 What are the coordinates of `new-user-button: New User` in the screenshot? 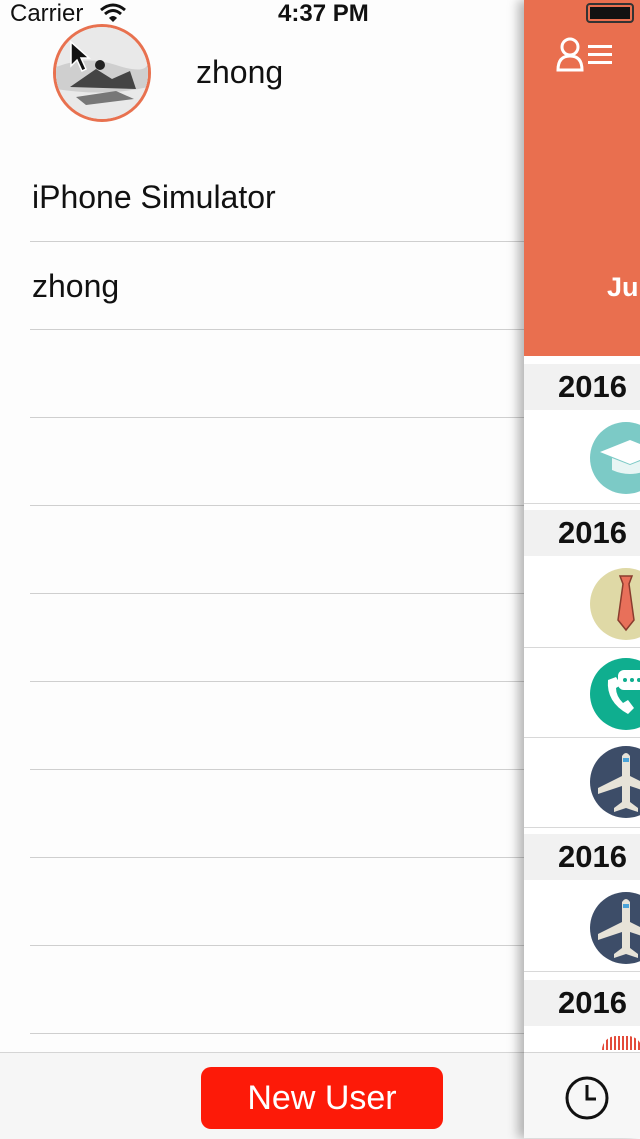 It's located at (322, 1098).